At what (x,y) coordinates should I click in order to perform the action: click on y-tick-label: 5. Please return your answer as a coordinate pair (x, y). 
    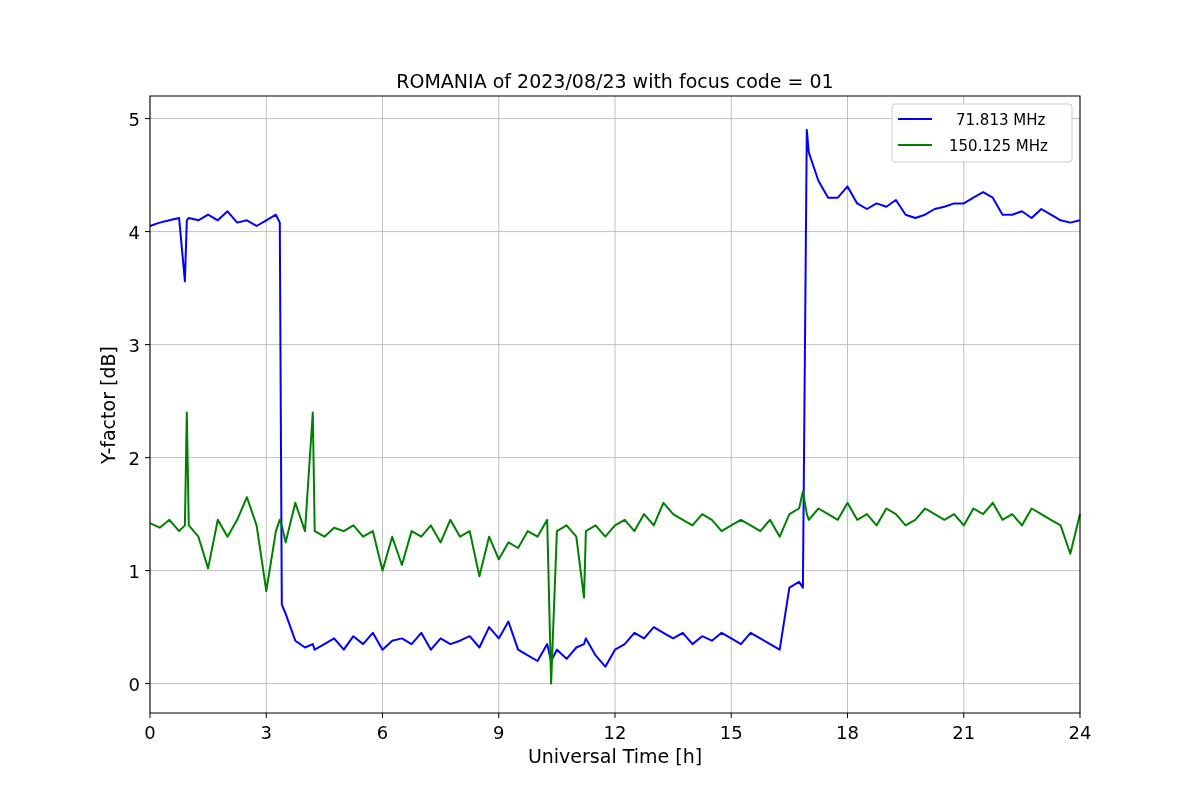
    Looking at the image, I should click on (134, 119).